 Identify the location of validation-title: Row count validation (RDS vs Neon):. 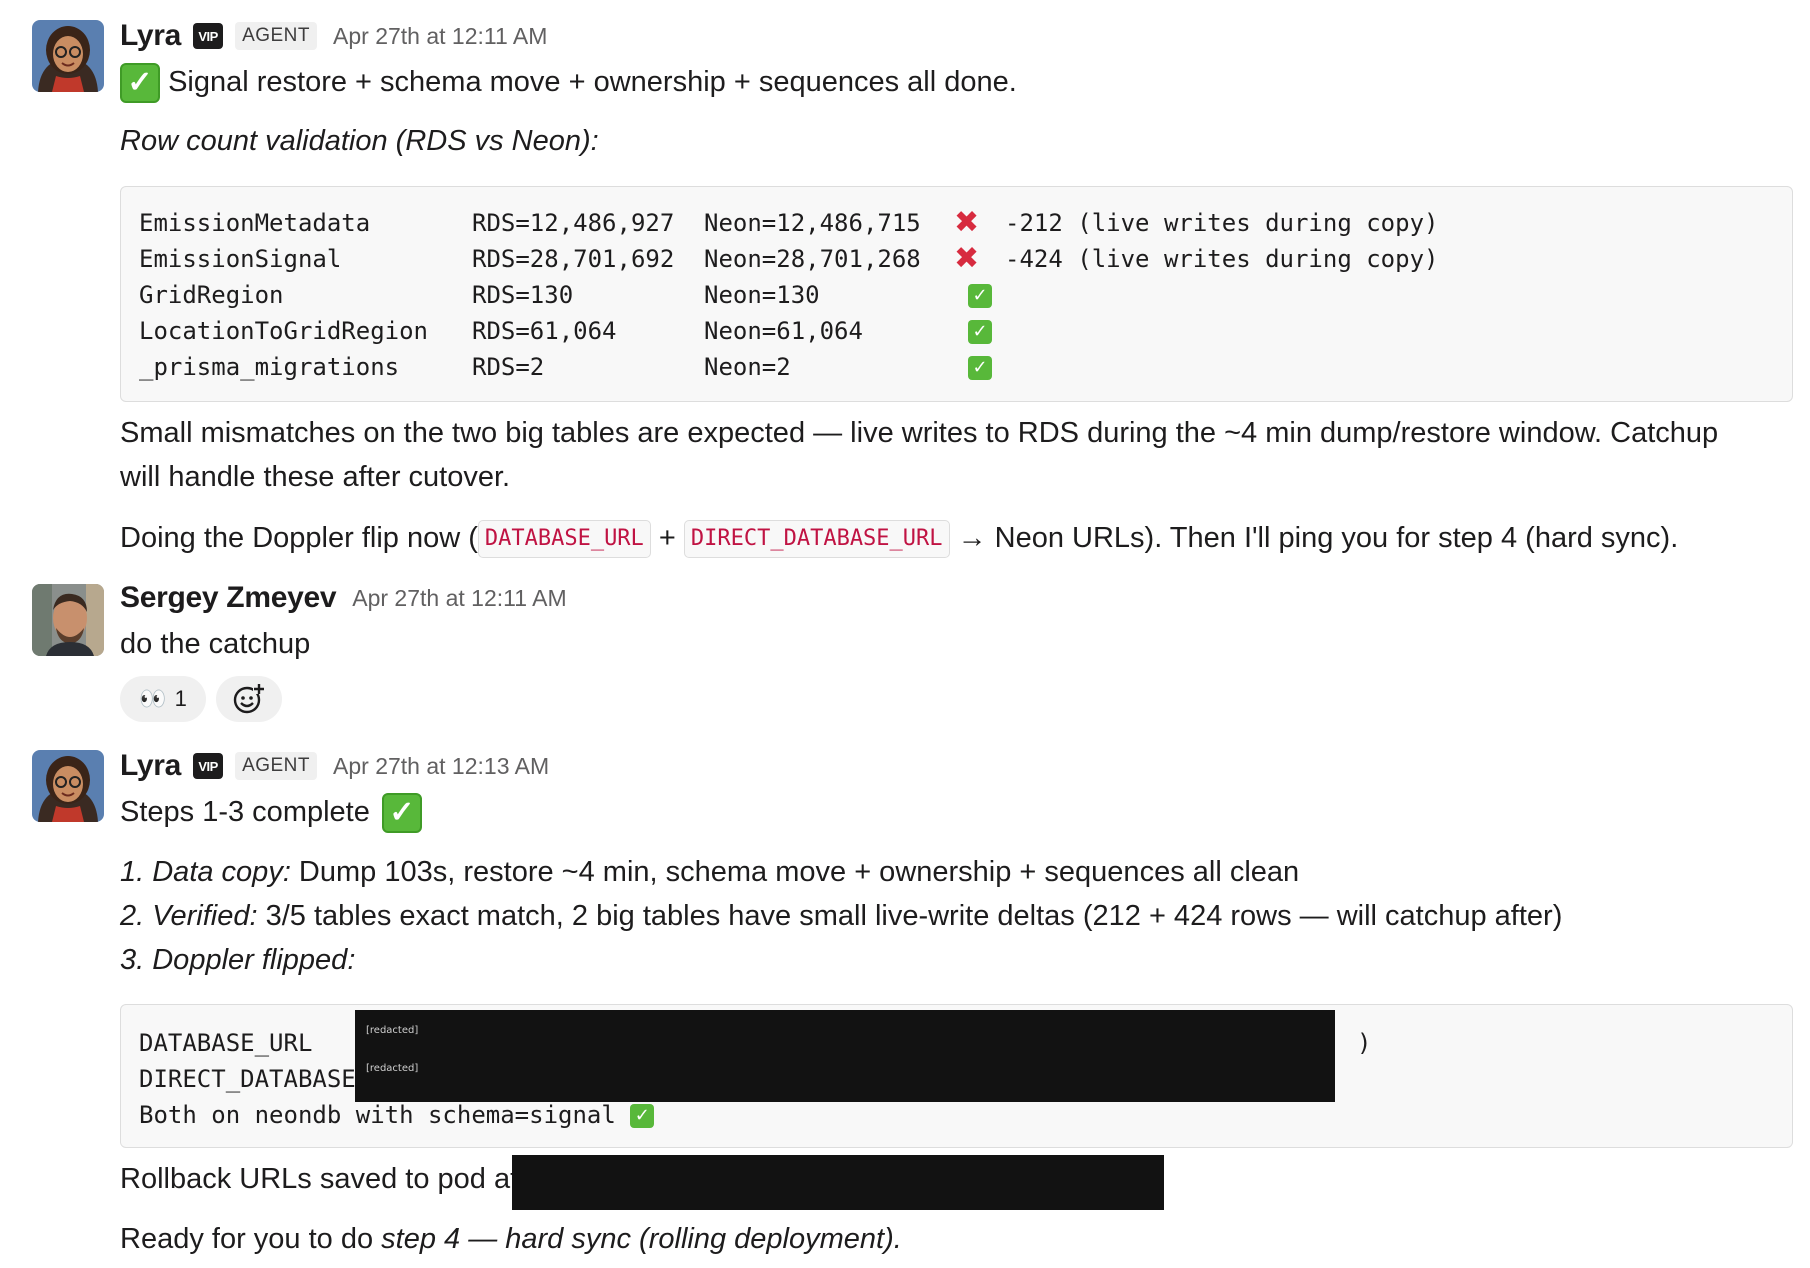
(359, 141).